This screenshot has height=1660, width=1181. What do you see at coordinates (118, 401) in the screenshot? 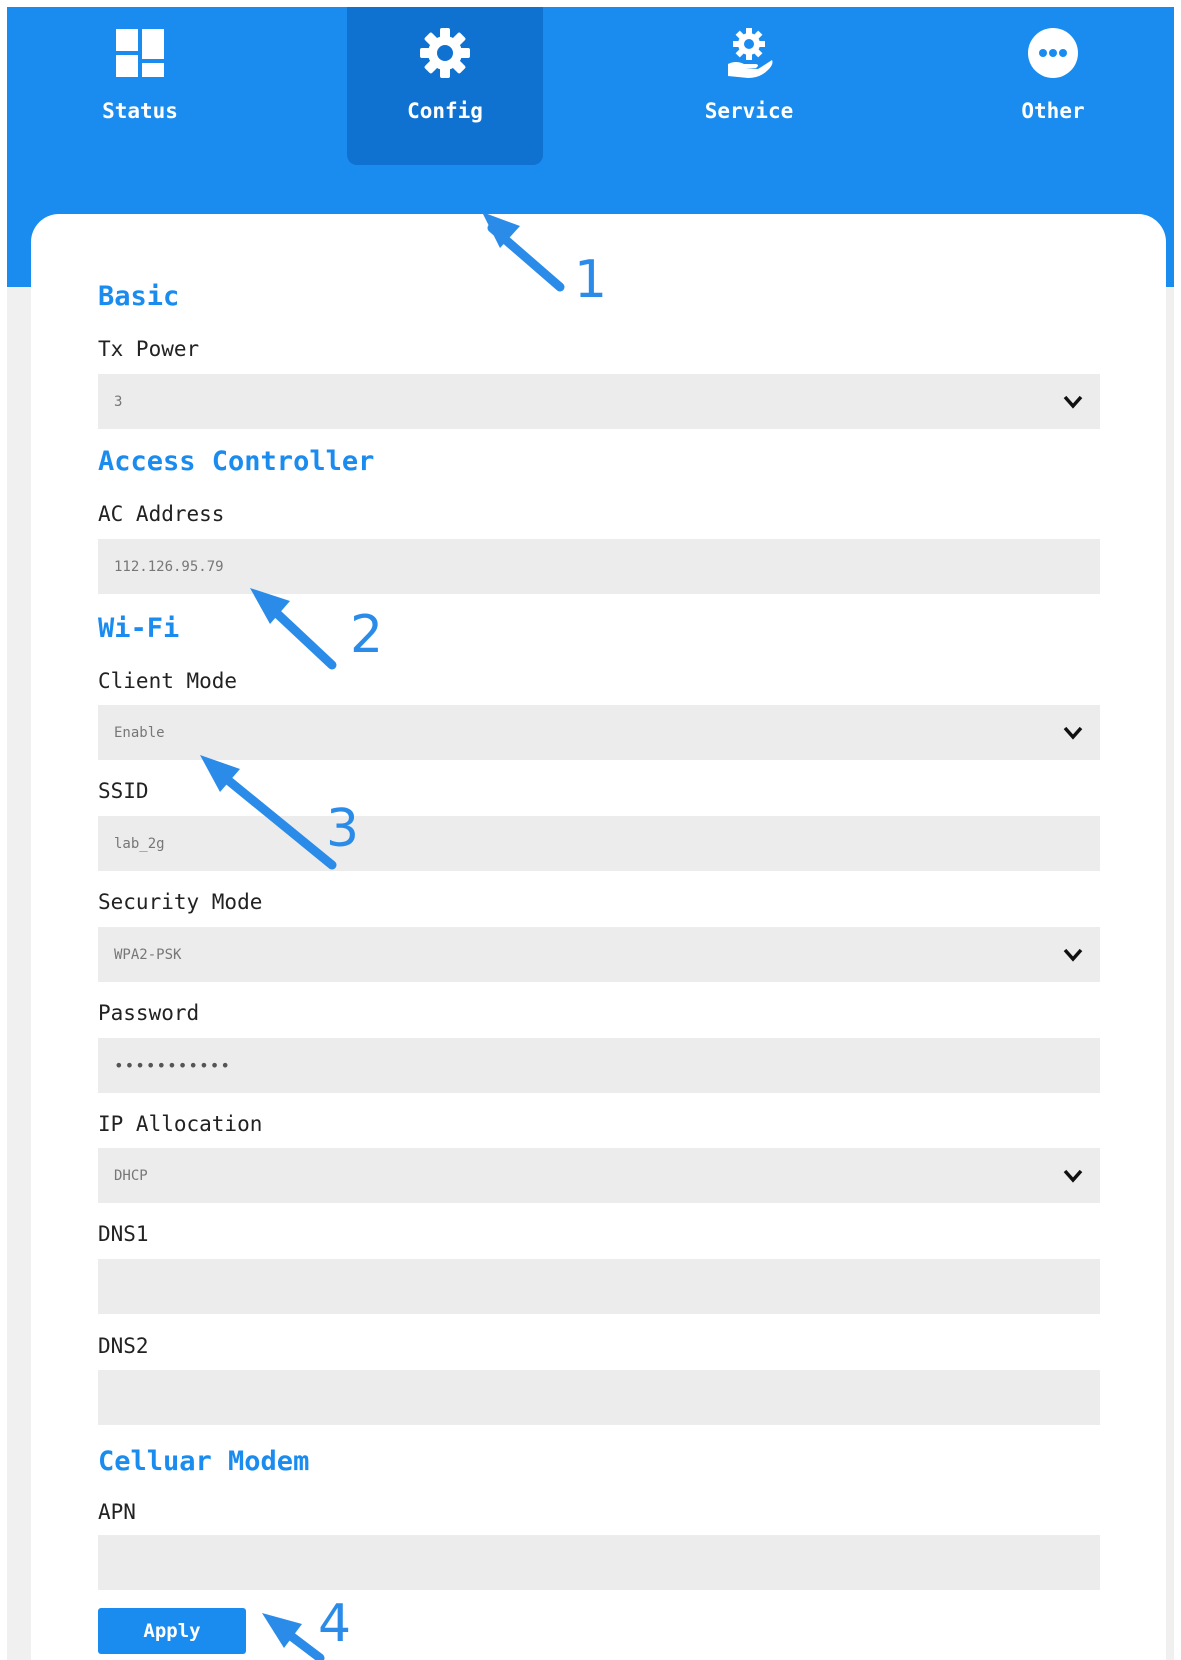
I see `tx-power-value: 3` at bounding box center [118, 401].